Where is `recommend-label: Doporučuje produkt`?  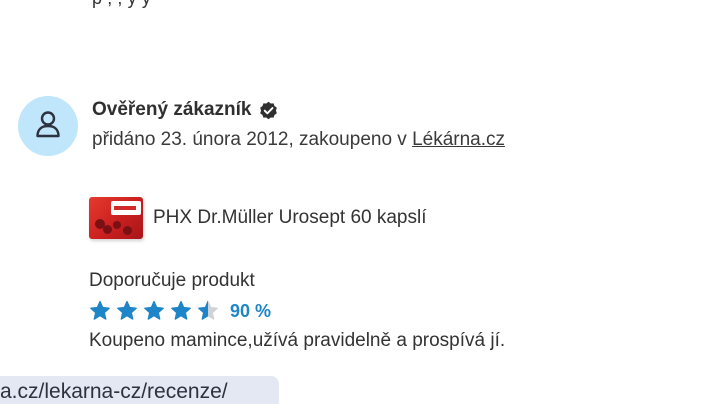 recommend-label: Doporučuje produkt is located at coordinates (172, 280).